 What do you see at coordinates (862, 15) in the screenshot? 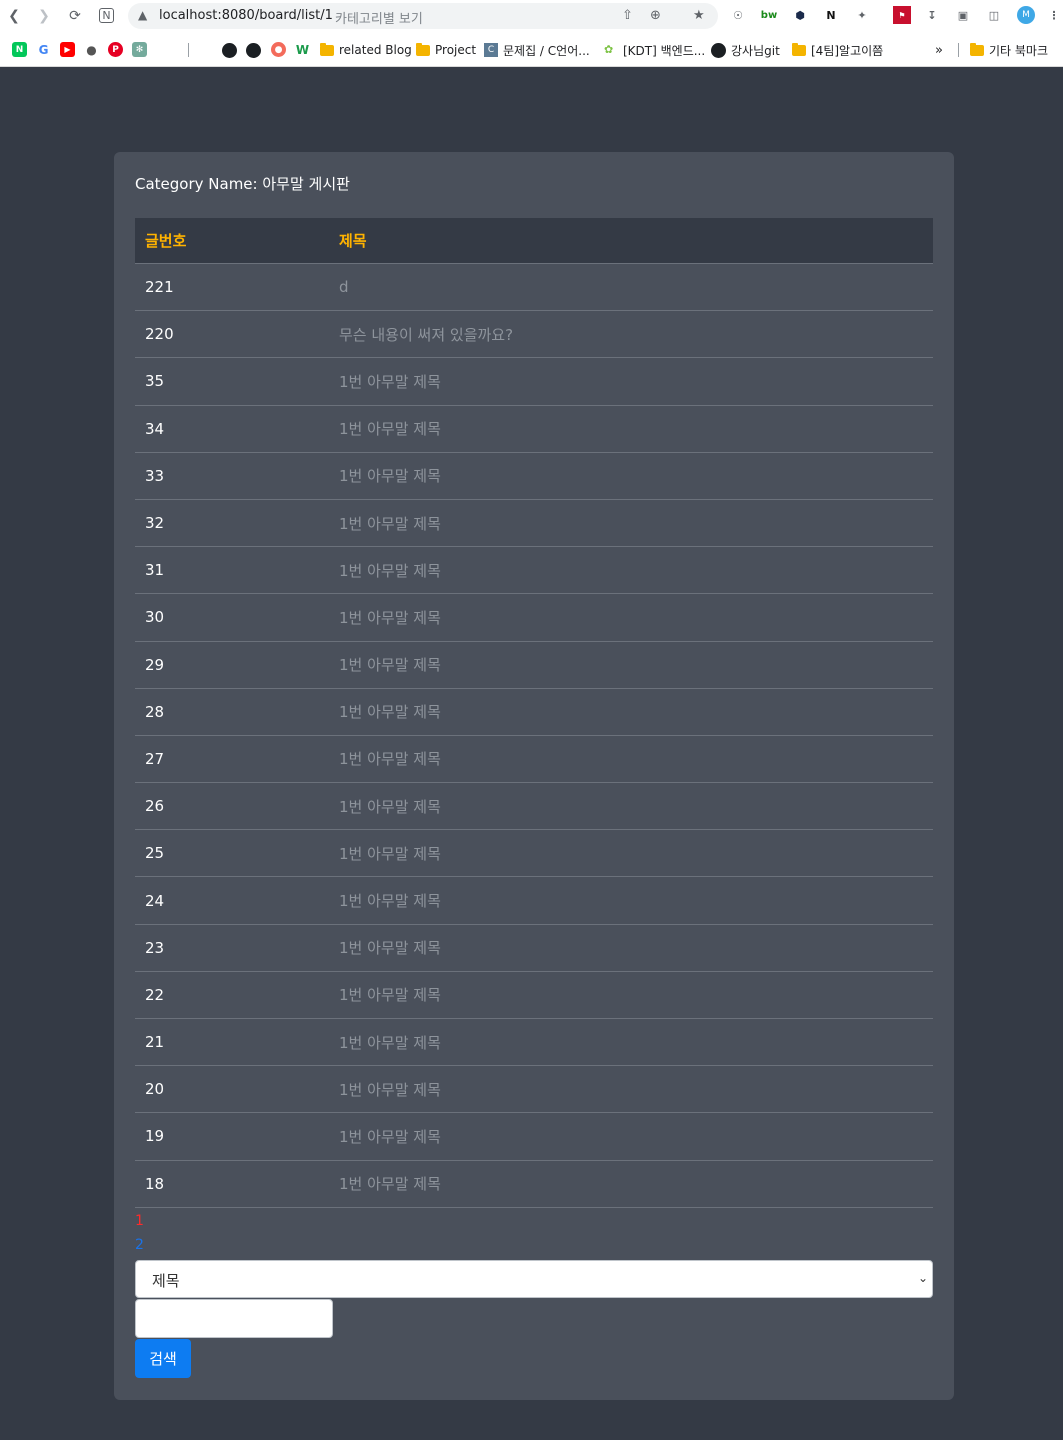
I see `puzzle-icon: ✦` at bounding box center [862, 15].